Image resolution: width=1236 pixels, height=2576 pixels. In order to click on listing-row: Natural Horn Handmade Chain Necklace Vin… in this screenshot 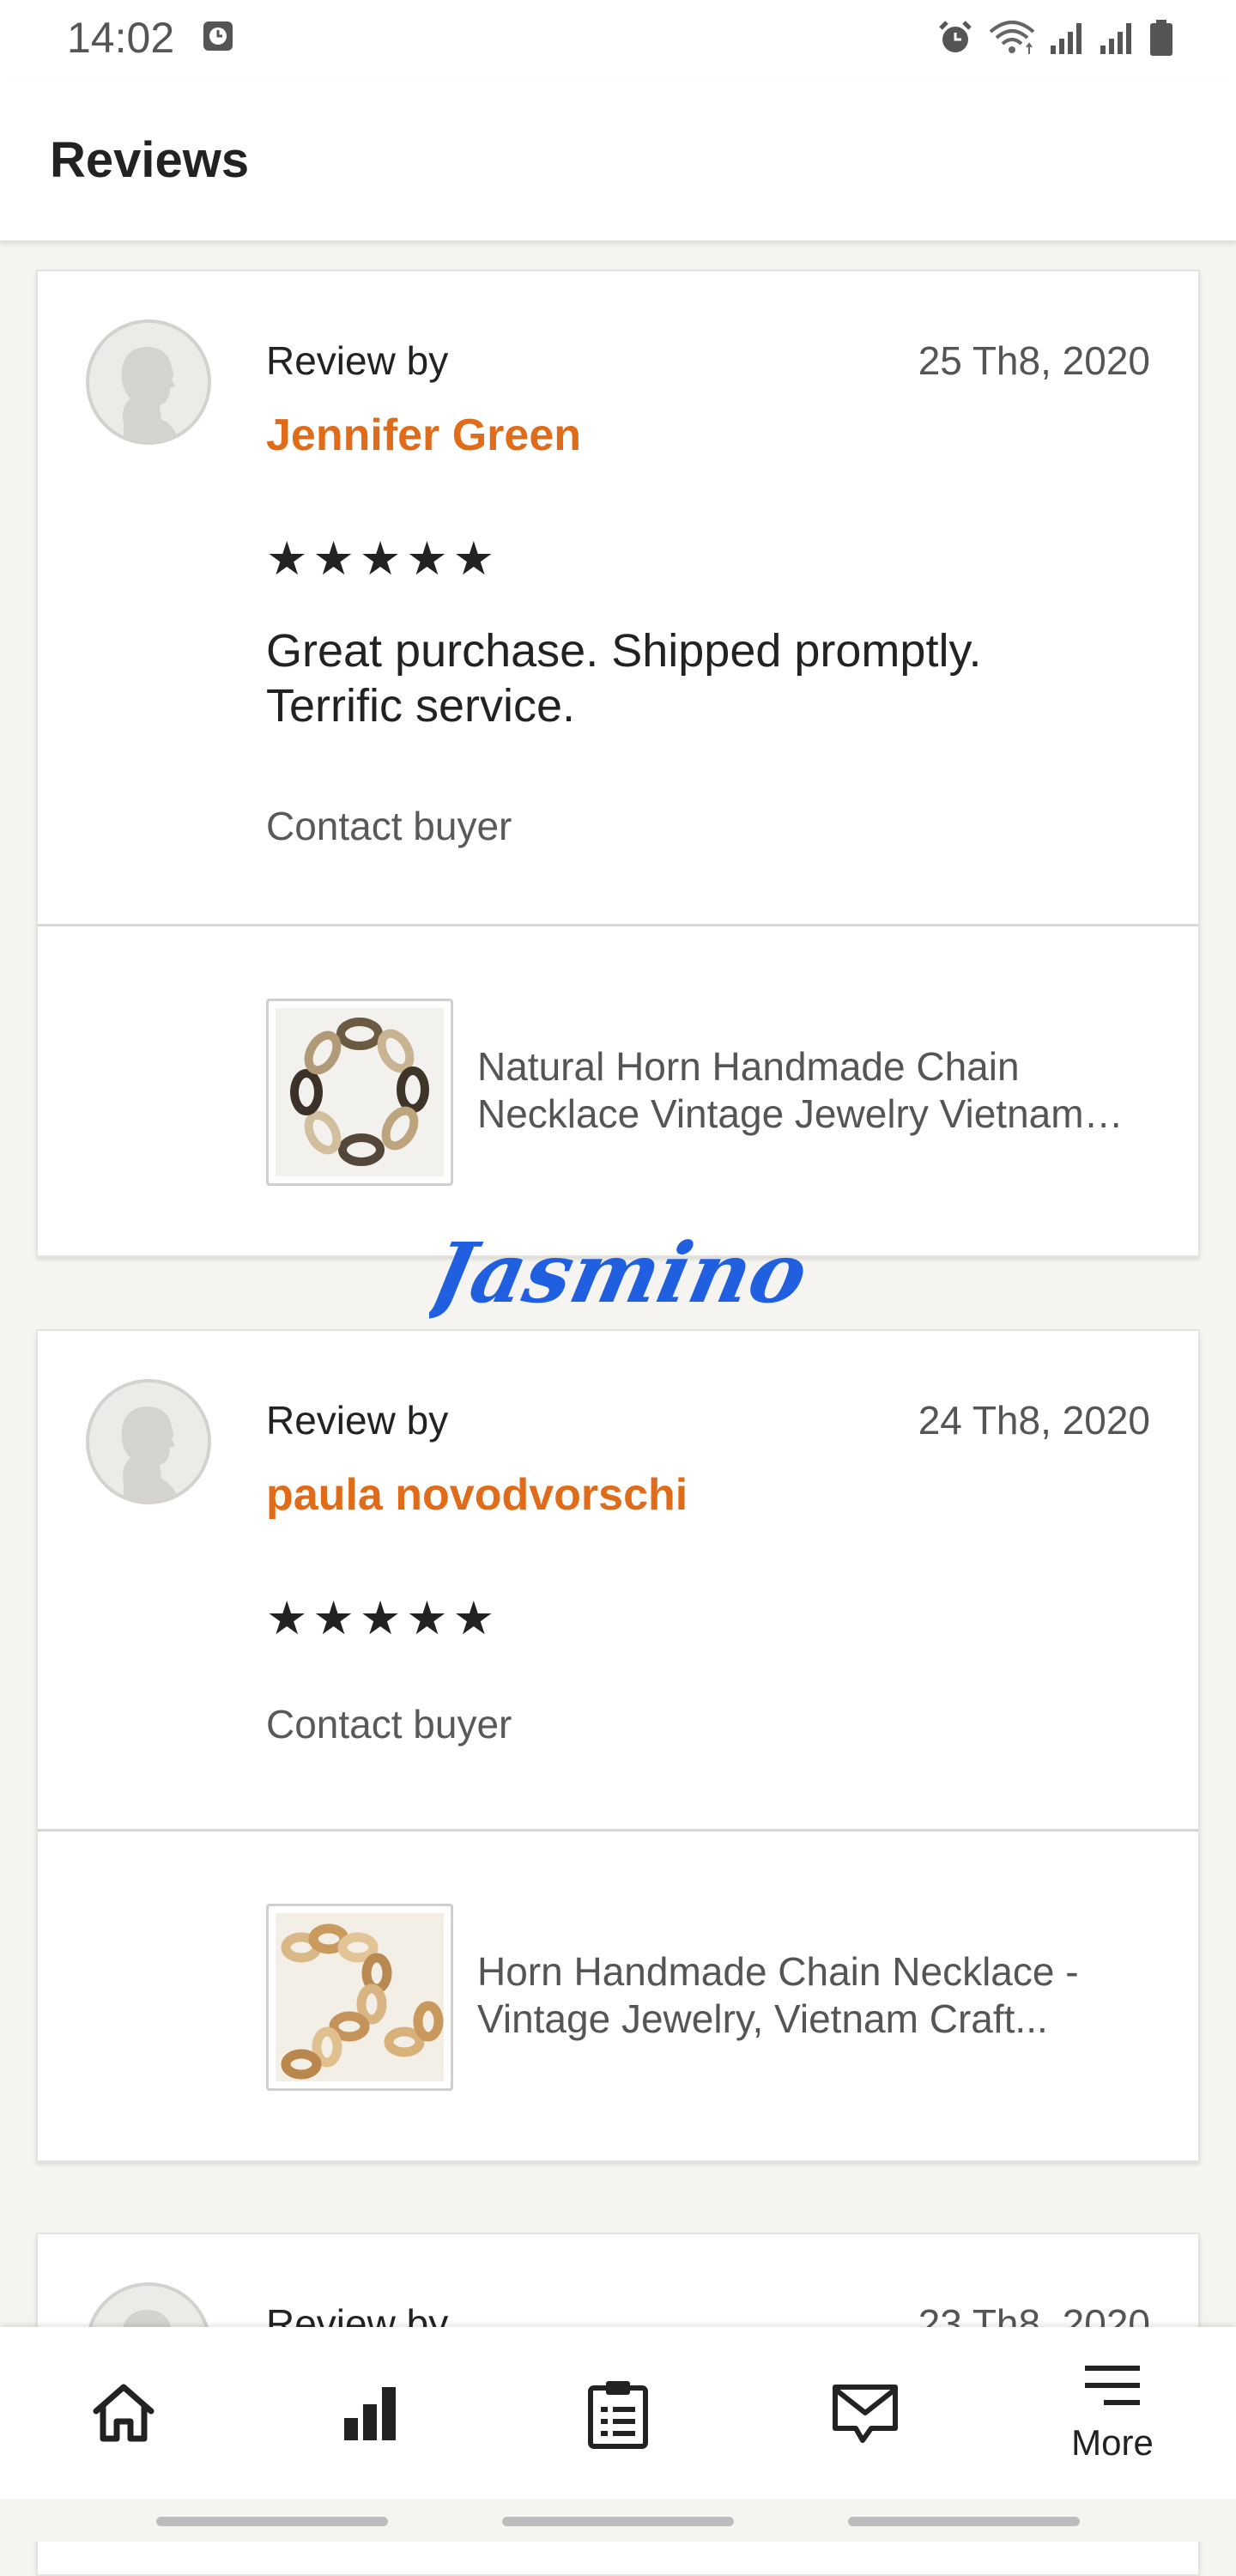, I will do `click(618, 1091)`.